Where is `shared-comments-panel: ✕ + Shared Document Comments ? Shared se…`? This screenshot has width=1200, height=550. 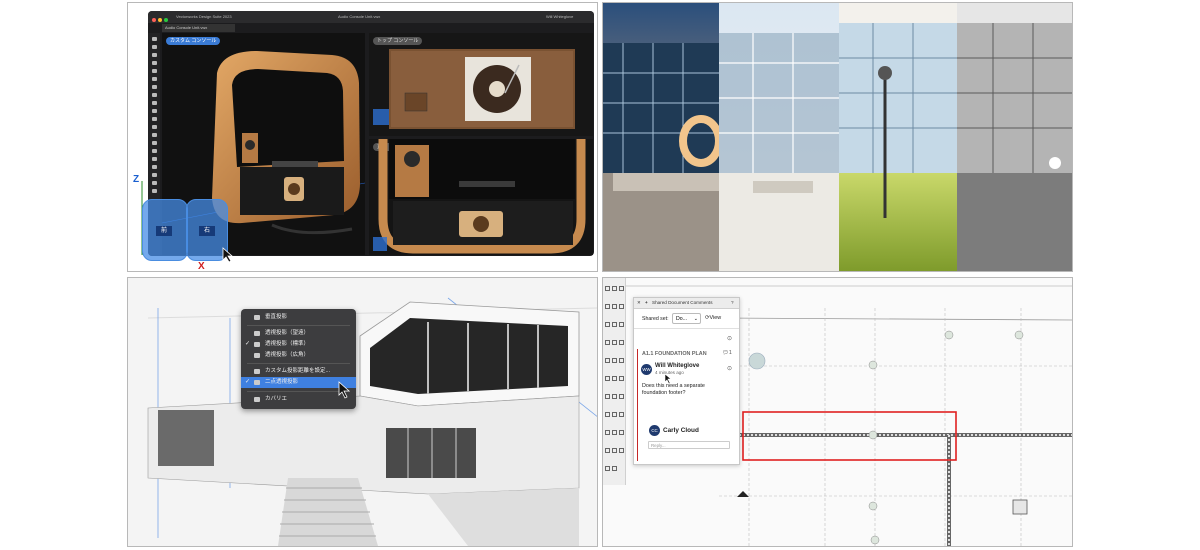 shared-comments-panel: ✕ + Shared Document Comments ? Shared se… is located at coordinates (686, 381).